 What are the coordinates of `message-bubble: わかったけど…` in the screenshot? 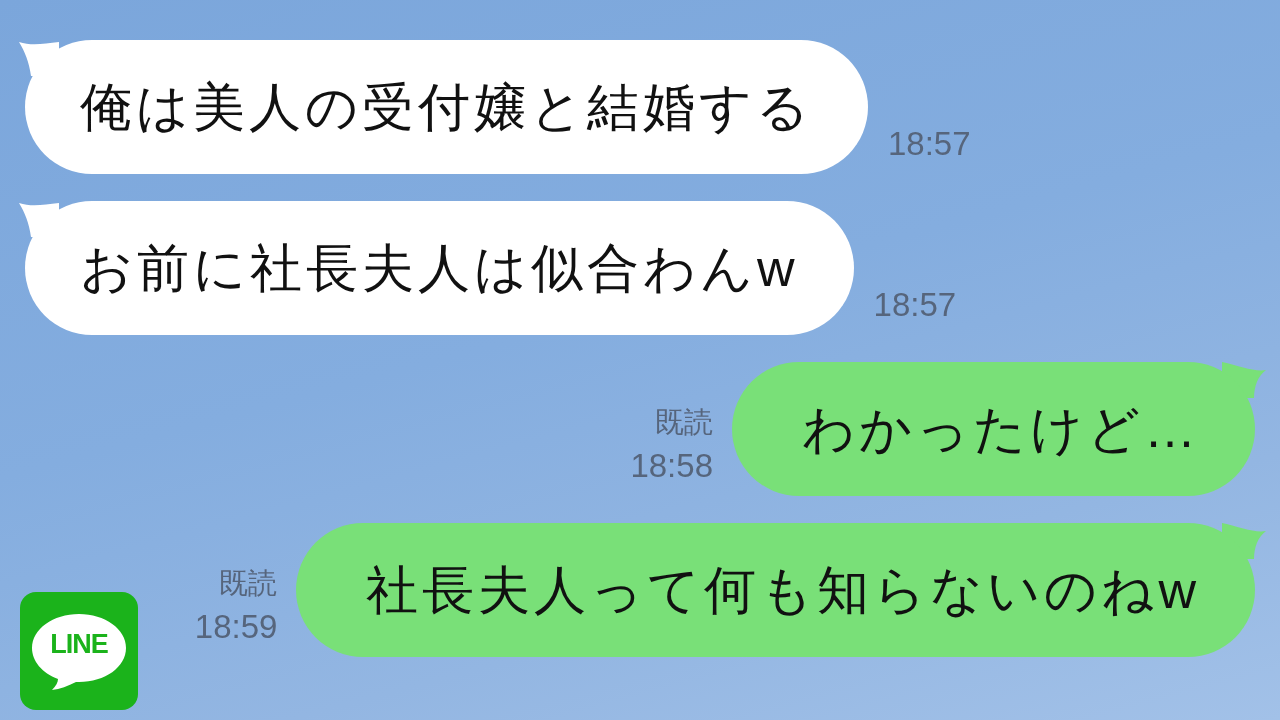 It's located at (993, 429).